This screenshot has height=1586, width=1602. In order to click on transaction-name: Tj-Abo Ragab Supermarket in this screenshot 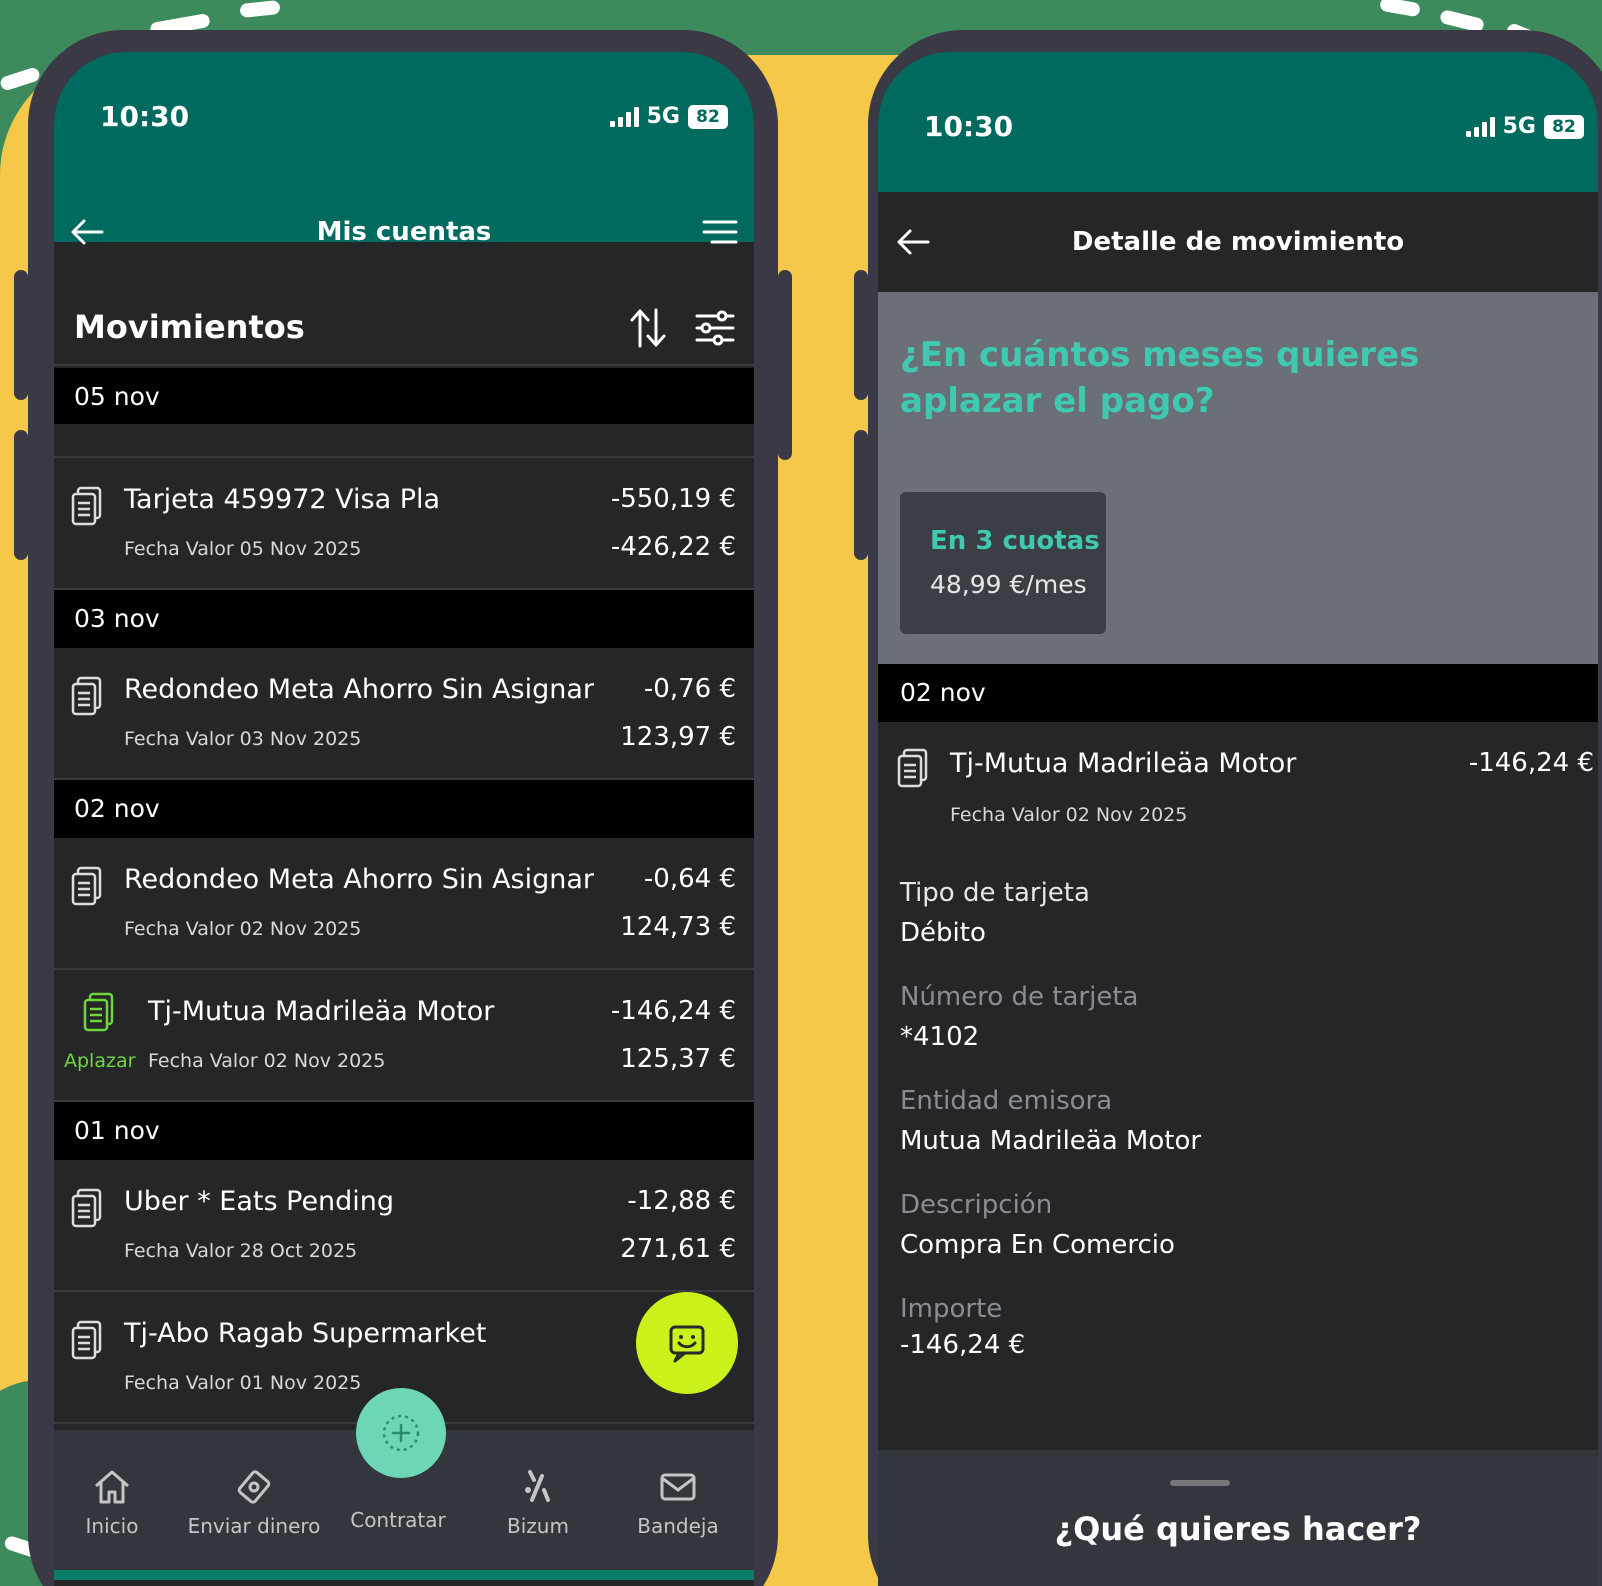, I will do `click(305, 1333)`.